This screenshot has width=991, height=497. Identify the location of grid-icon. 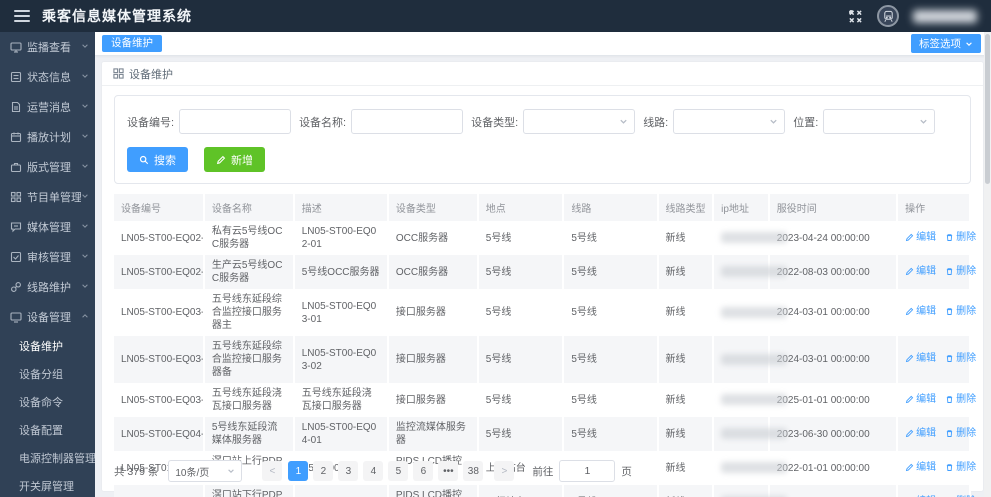
(118, 73).